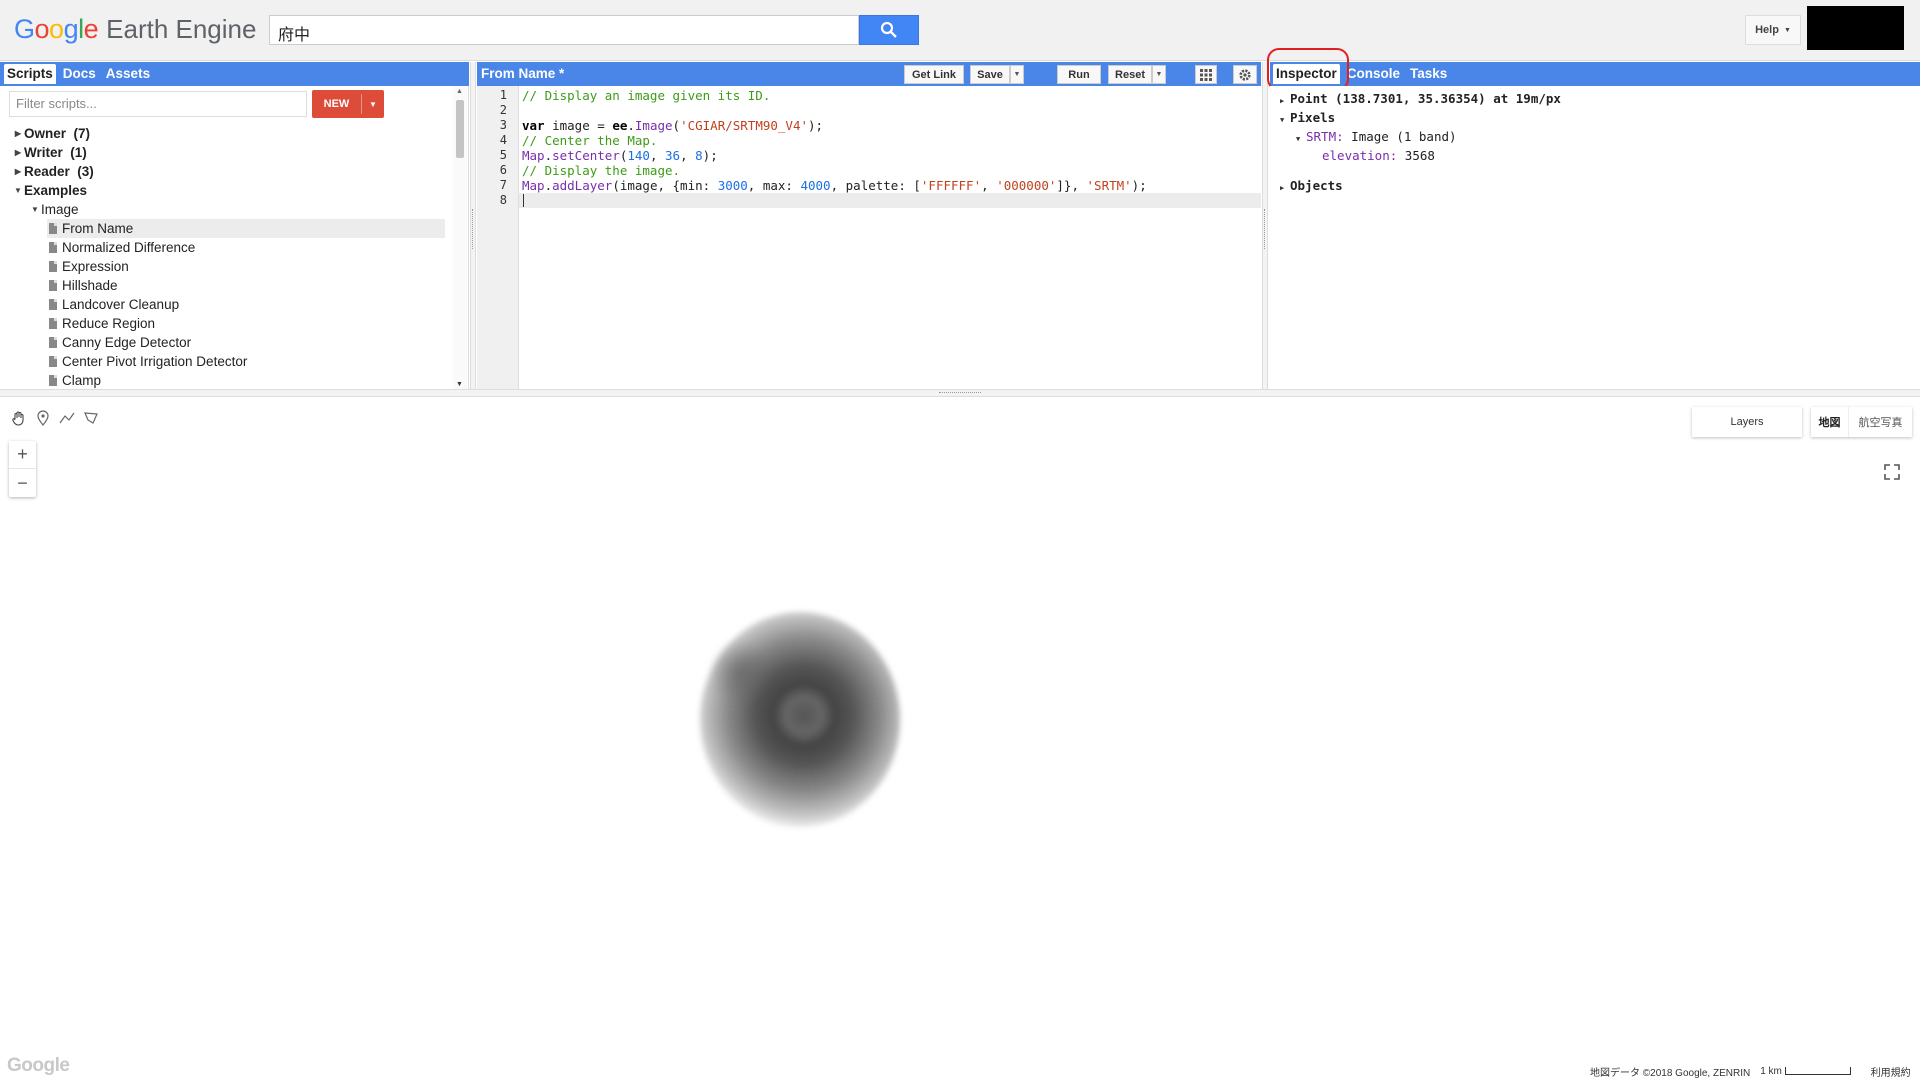 The width and height of the screenshot is (1920, 1080). Describe the element at coordinates (128, 74) in the screenshot. I see `tab-assets: Assets` at that location.